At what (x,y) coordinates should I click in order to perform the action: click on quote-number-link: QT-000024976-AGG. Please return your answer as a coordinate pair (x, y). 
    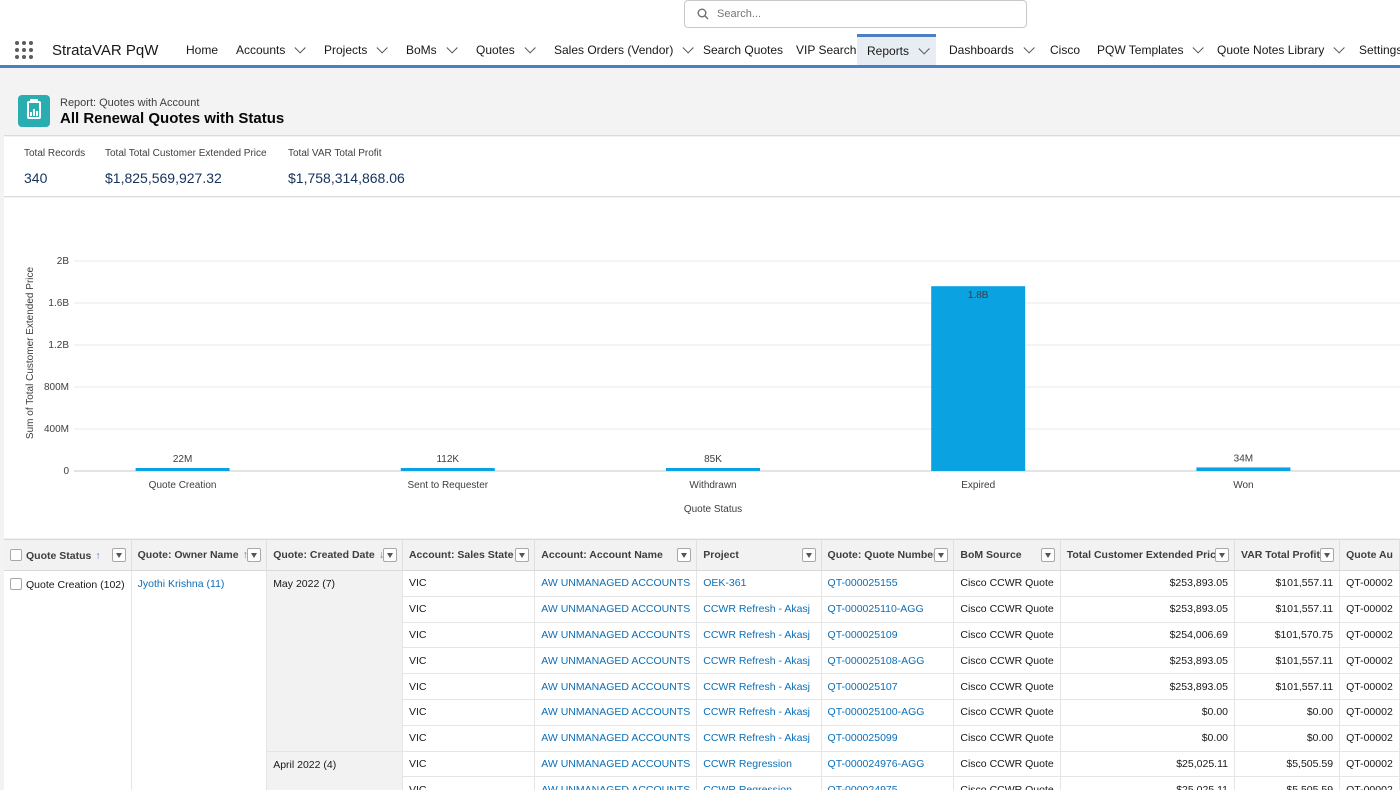
    Looking at the image, I should click on (888, 764).